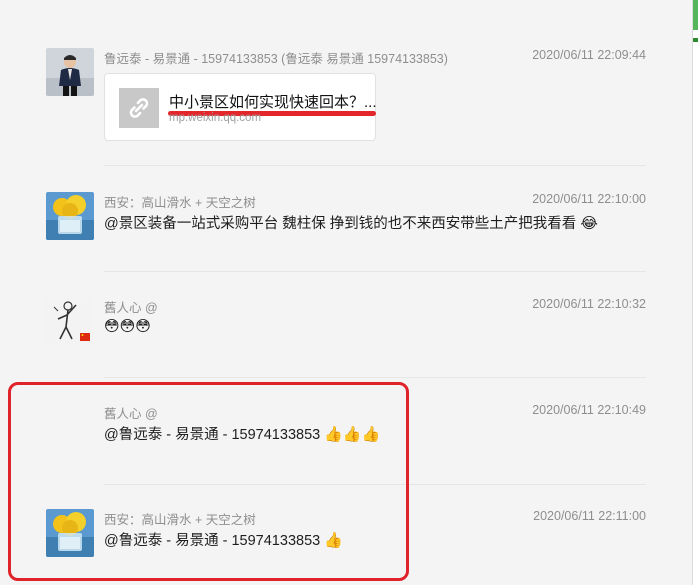  I want to click on green-edge-mark, so click(695, 40).